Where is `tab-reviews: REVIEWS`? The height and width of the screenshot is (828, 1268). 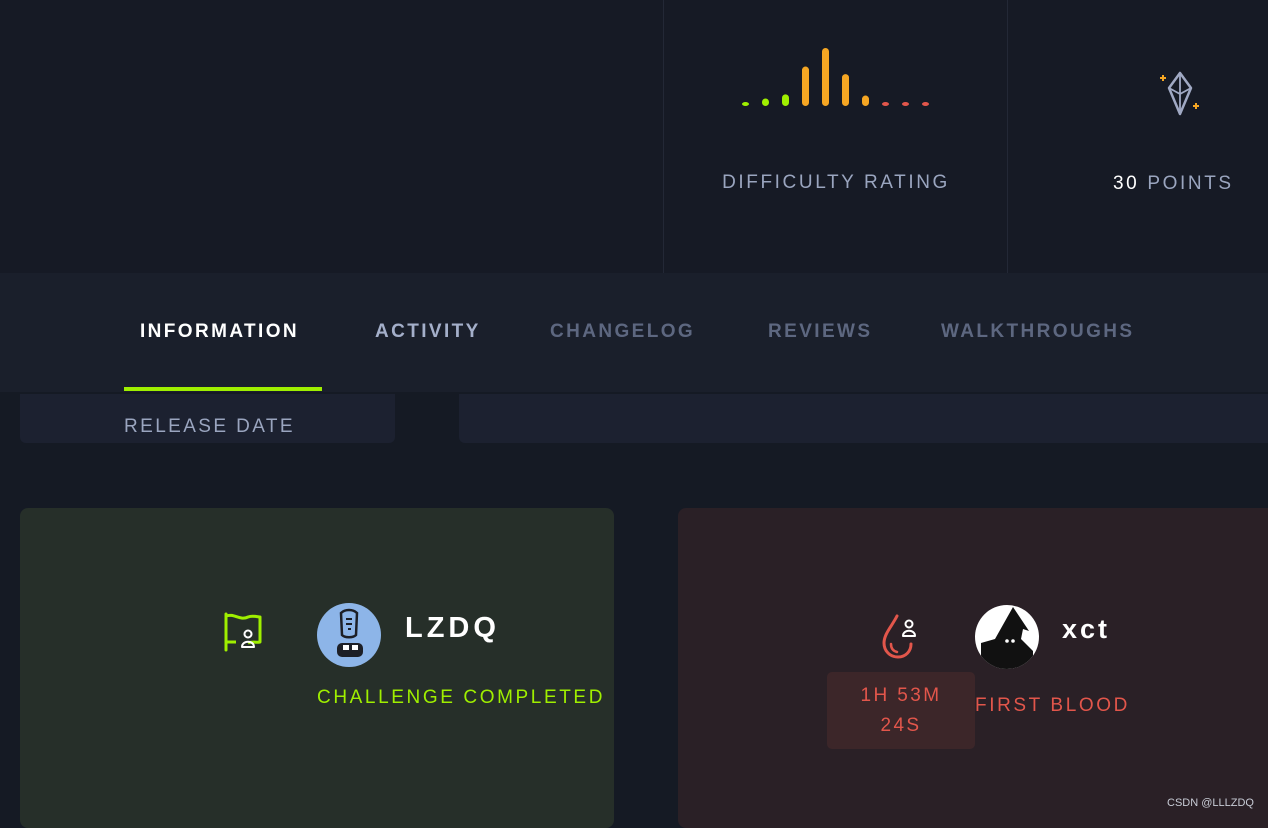
tab-reviews: REVIEWS is located at coordinates (820, 332).